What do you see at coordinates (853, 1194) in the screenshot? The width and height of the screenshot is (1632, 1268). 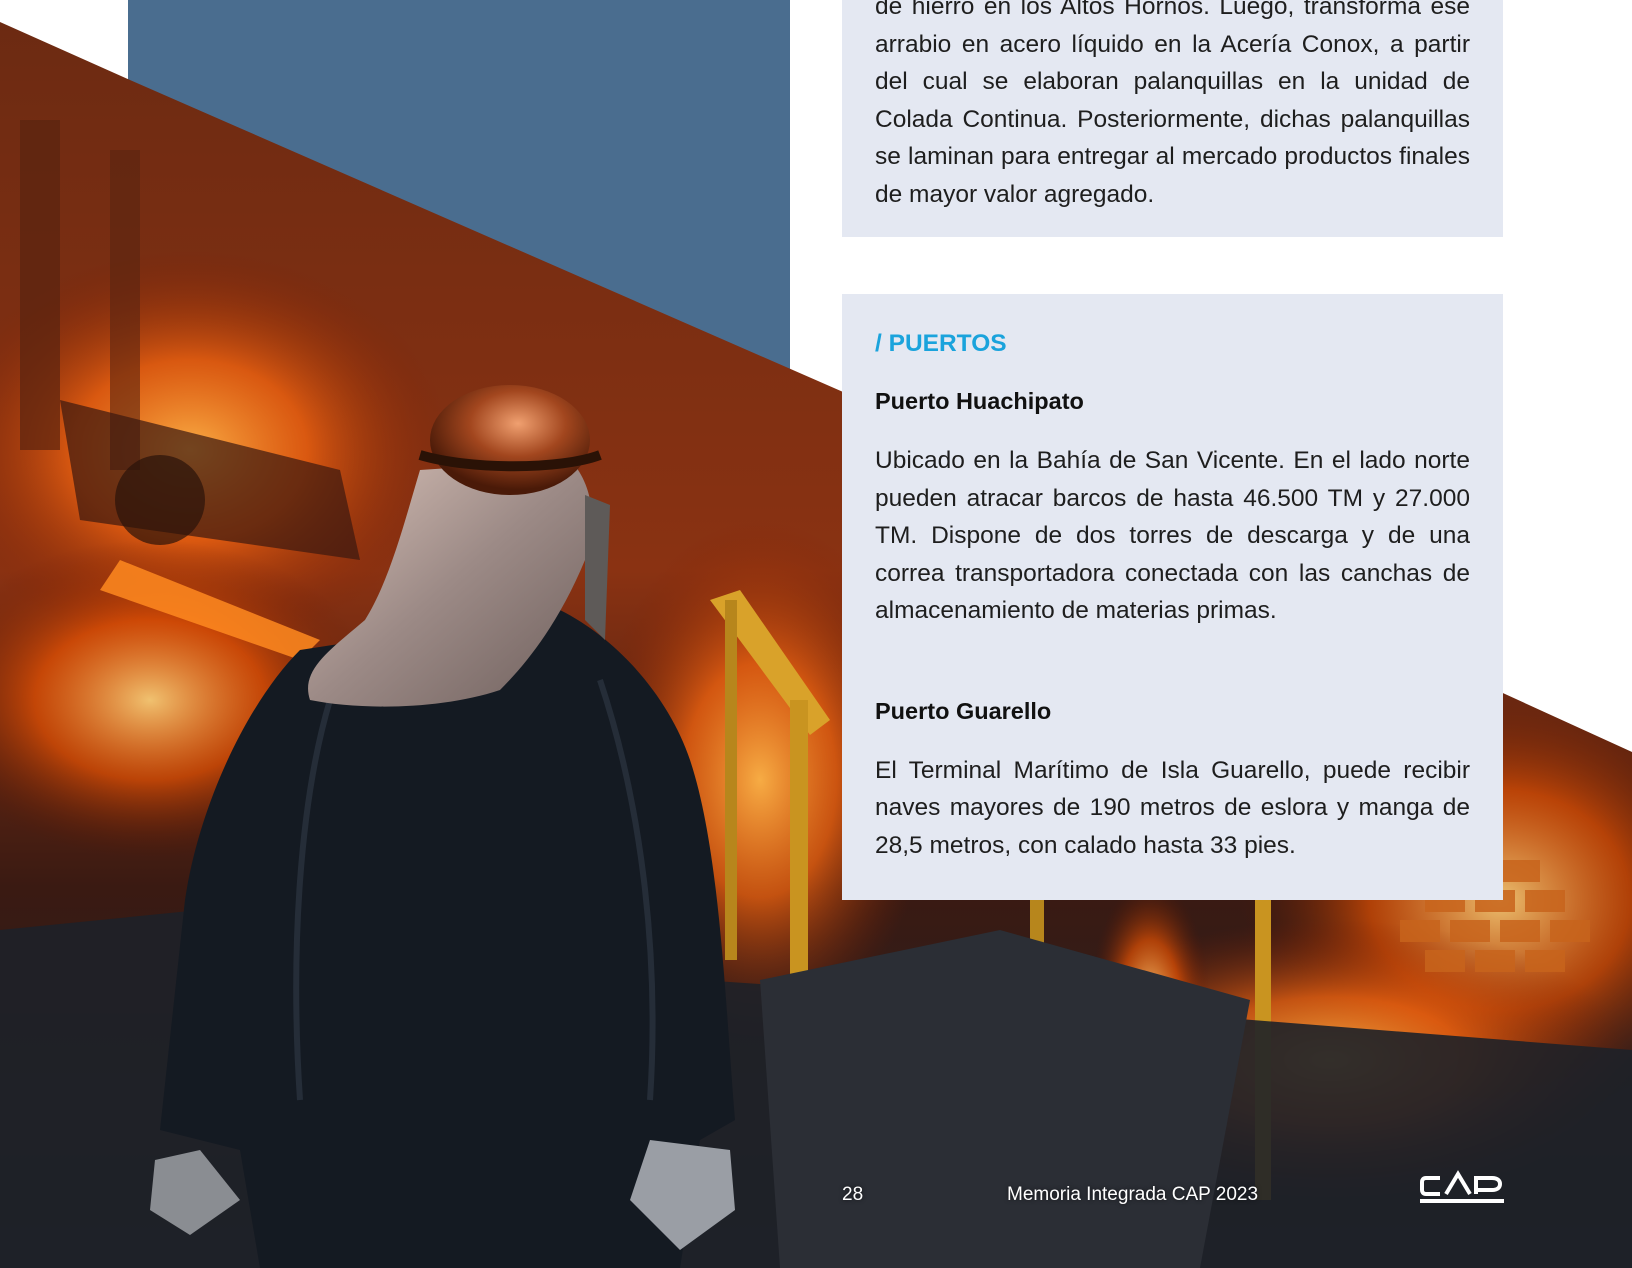 I see `page-number: 28` at bounding box center [853, 1194].